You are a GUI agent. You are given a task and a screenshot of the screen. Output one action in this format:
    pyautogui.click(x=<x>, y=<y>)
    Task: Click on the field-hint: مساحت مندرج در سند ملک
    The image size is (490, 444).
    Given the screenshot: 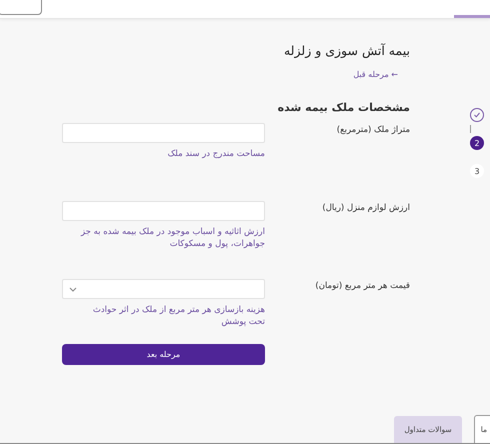 What is the action you would take?
    pyautogui.click(x=215, y=154)
    